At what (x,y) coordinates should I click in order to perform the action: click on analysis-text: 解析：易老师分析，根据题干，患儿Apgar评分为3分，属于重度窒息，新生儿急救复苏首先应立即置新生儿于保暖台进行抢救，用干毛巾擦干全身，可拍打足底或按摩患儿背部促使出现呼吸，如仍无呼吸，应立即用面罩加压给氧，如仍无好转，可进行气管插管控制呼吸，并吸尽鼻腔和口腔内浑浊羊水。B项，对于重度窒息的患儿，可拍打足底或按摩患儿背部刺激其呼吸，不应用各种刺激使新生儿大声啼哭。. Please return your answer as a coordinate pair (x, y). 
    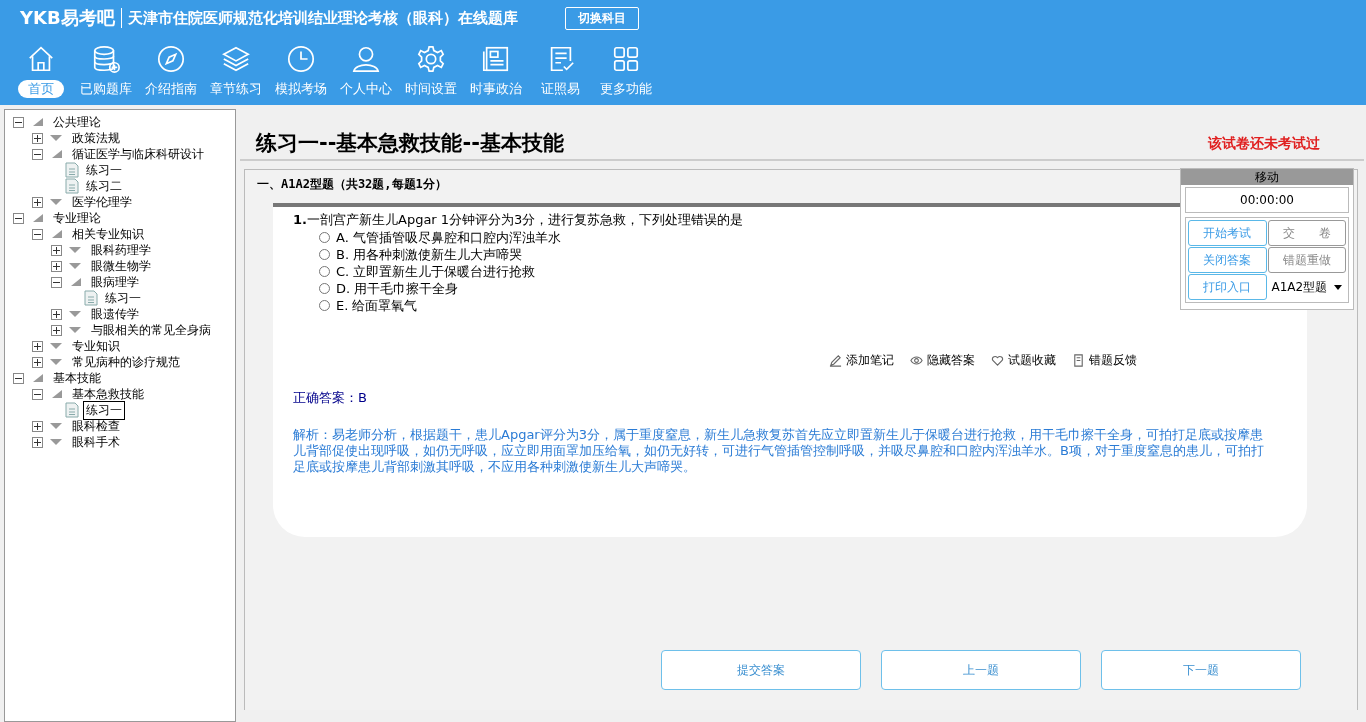
    Looking at the image, I should click on (779, 451).